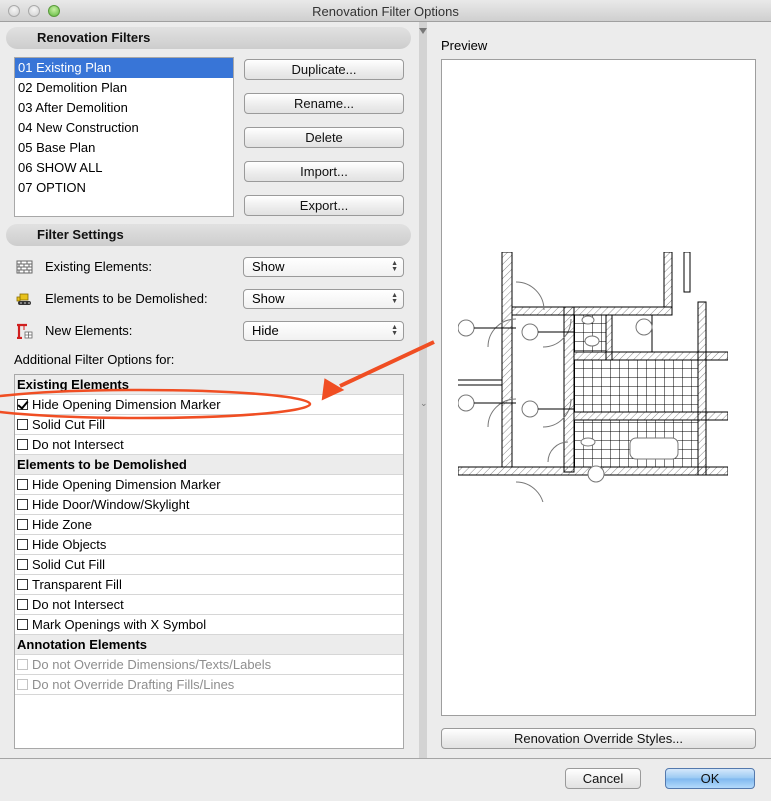 Image resolution: width=771 pixels, height=801 pixels. What do you see at coordinates (603, 778) in the screenshot?
I see `cancel-button: Cancel` at bounding box center [603, 778].